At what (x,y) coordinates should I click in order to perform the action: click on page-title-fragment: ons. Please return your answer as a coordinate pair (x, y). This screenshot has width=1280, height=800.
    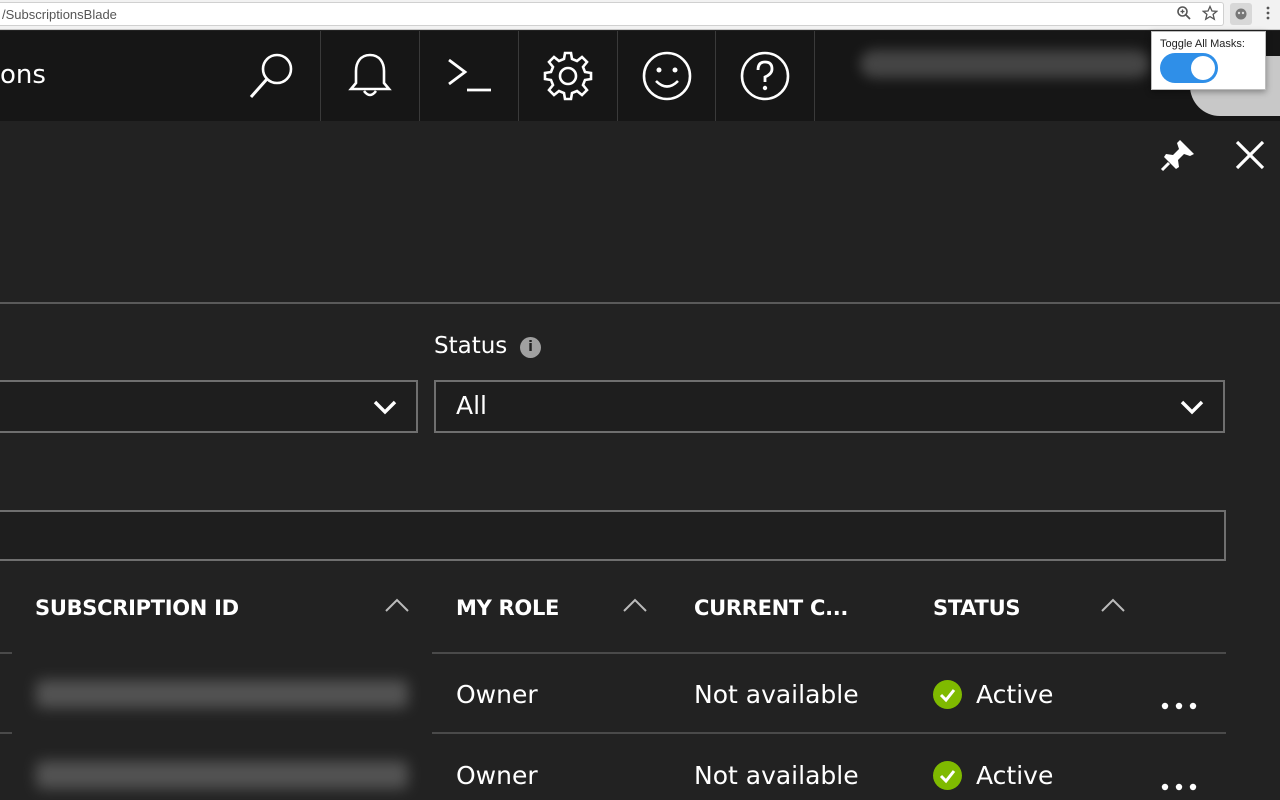
    Looking at the image, I should click on (23, 75).